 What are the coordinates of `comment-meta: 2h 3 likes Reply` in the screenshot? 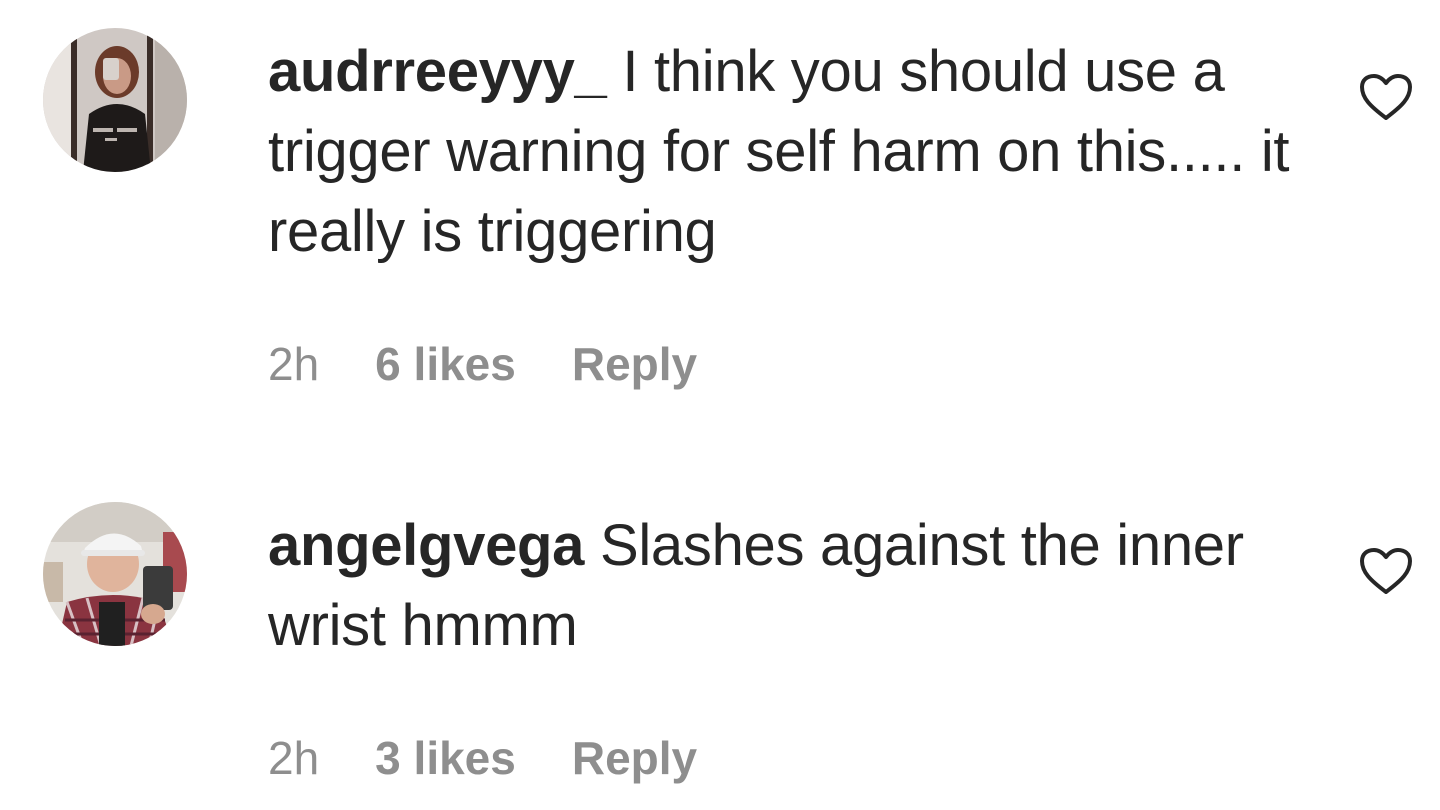 It's located at (482, 758).